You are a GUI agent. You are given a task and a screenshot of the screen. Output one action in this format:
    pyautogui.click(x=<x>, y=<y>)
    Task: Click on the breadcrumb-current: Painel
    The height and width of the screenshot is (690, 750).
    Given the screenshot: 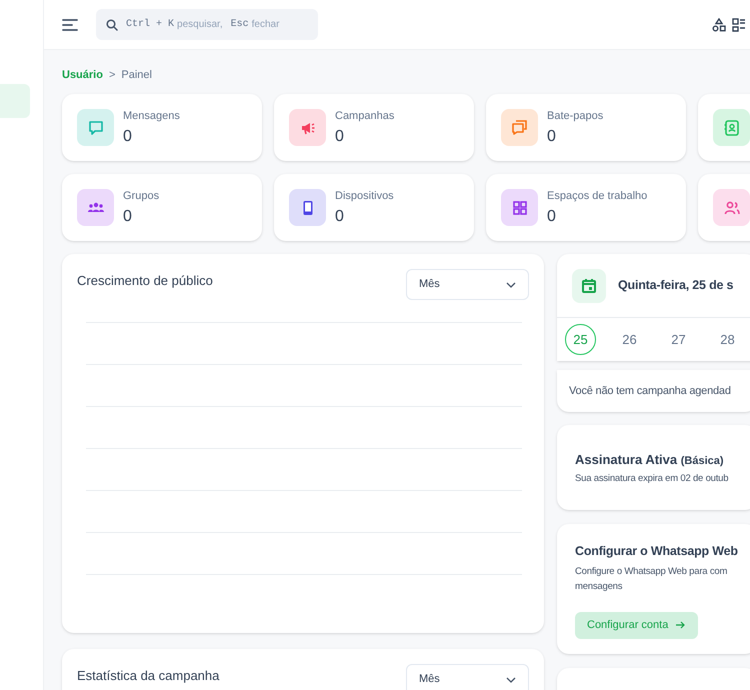 What is the action you would take?
    pyautogui.click(x=136, y=75)
    